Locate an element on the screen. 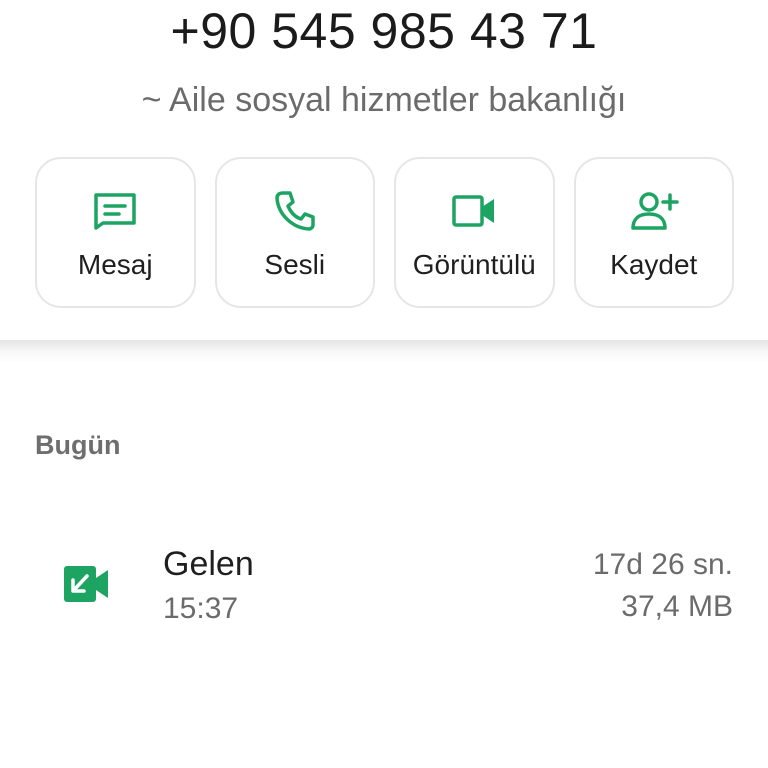 The height and width of the screenshot is (768, 768). save-contact-button-label: Kaydet is located at coordinates (654, 264).